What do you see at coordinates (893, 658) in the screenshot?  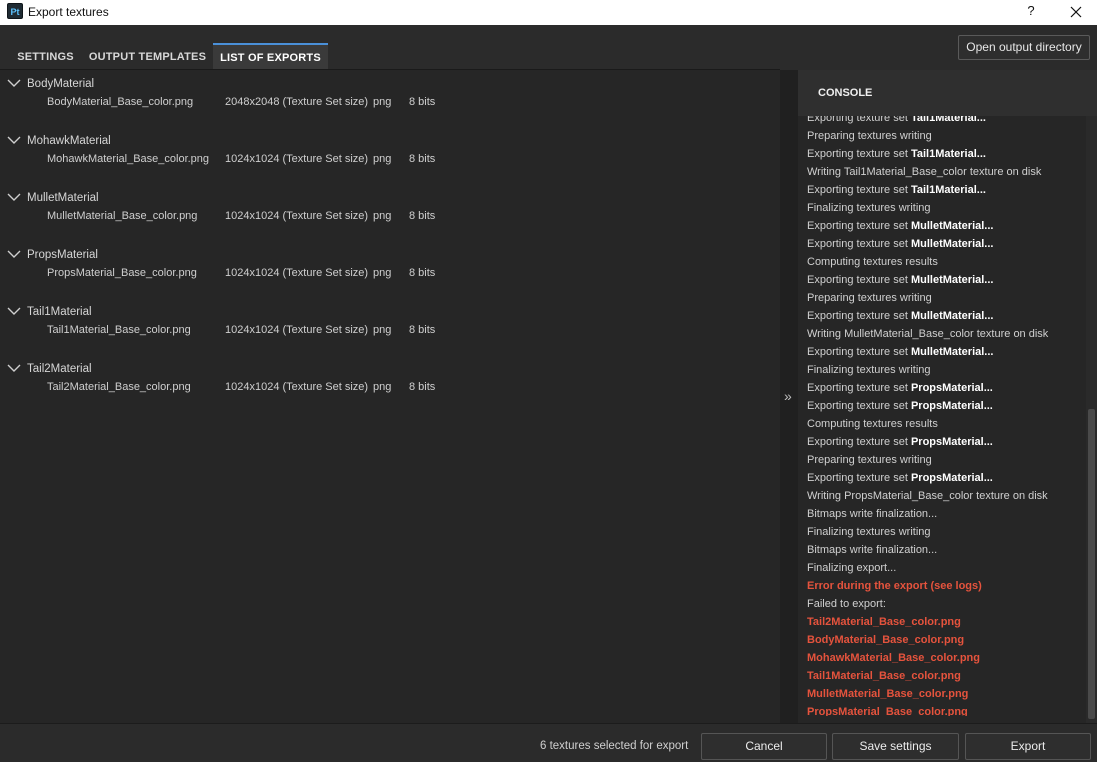 I see `console-error-line: MohawkMaterial_Base_color.png` at bounding box center [893, 658].